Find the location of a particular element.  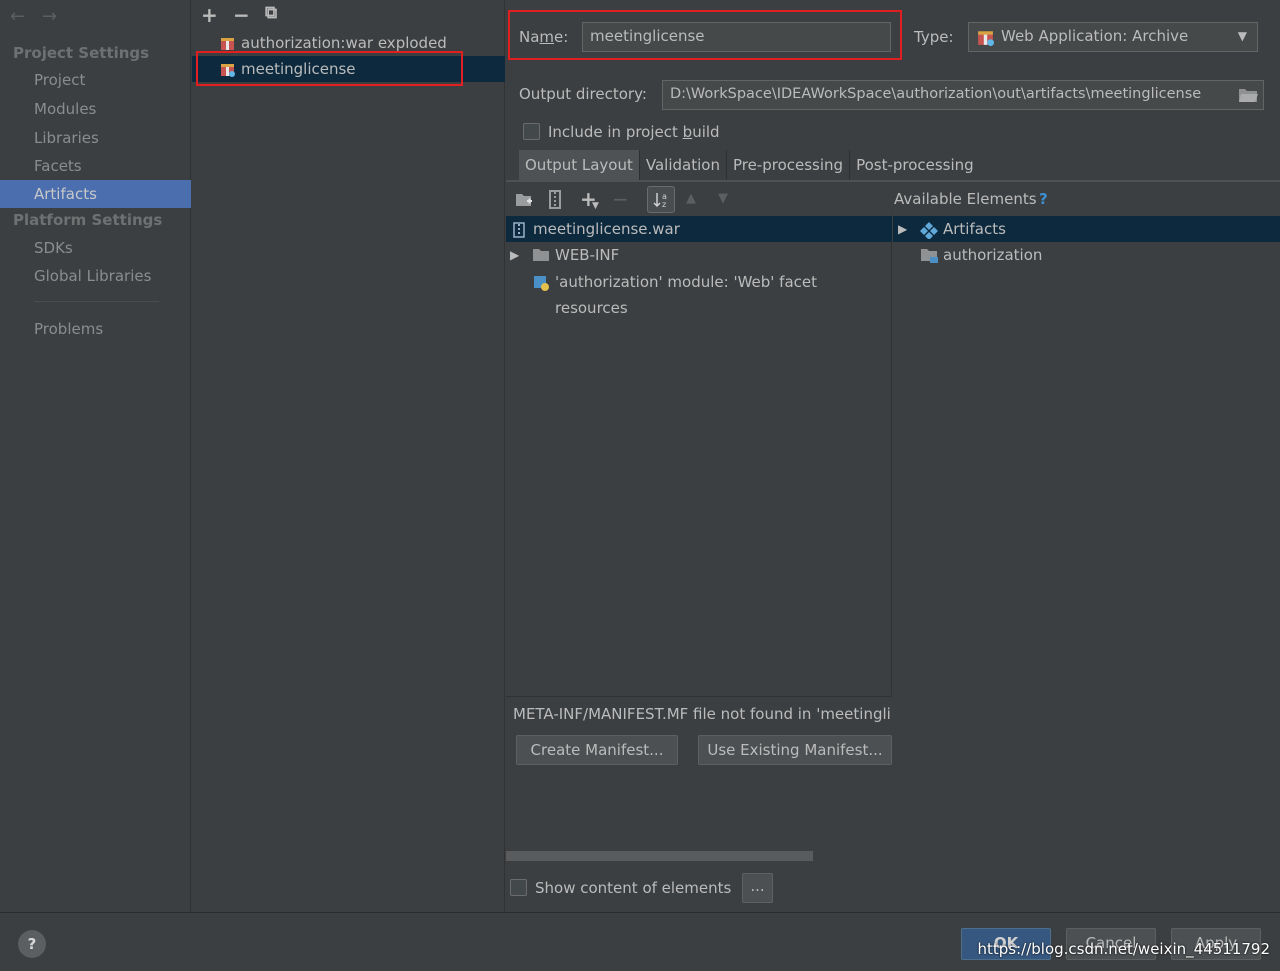

svg-text: z is located at coordinates (664, 204).